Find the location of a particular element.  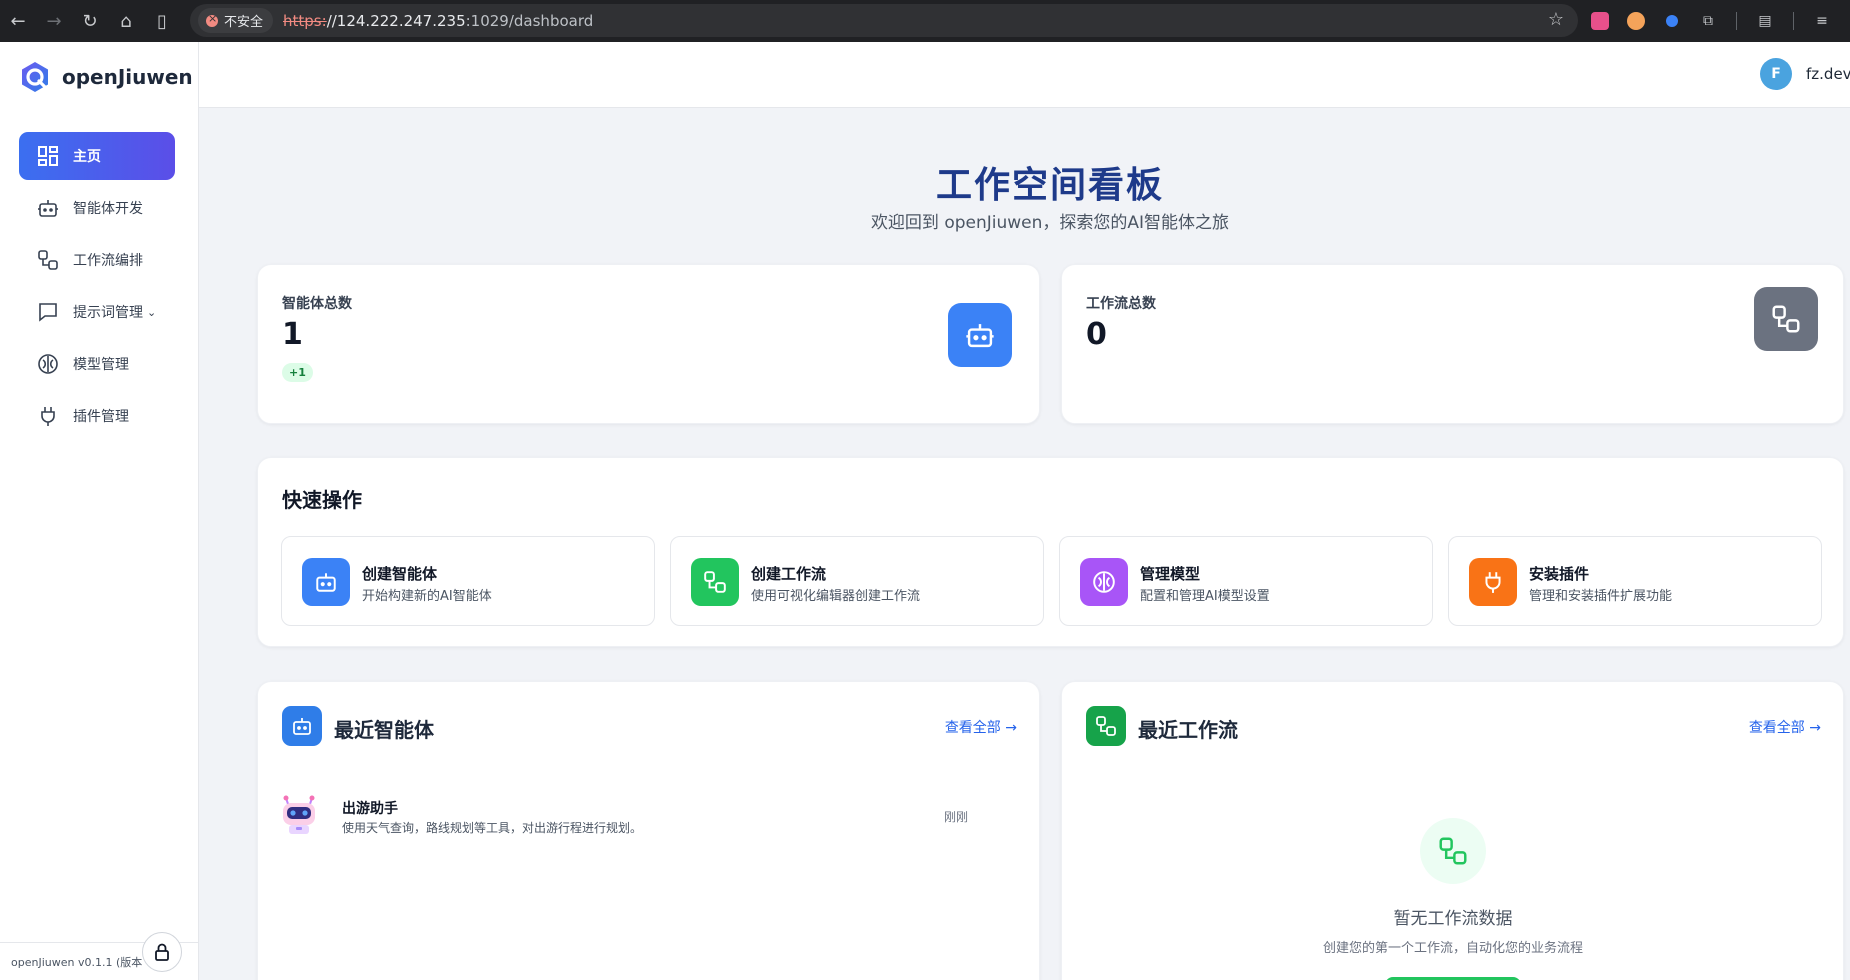

lock-icon is located at coordinates (162, 952).